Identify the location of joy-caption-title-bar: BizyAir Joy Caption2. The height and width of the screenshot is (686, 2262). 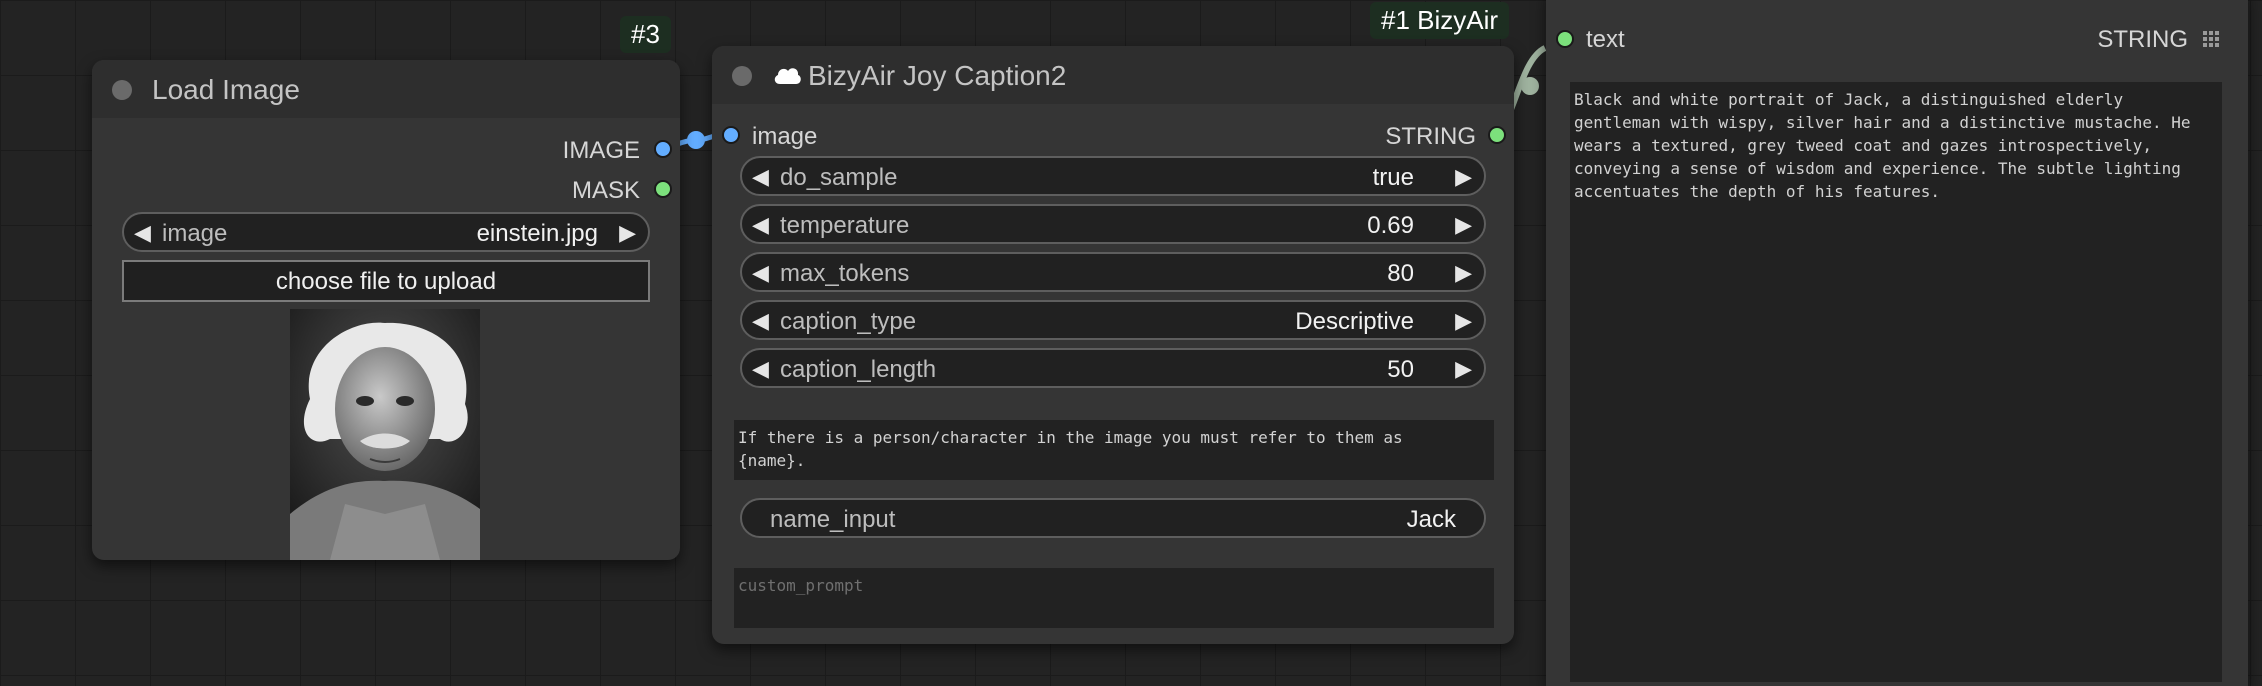
(1113, 75).